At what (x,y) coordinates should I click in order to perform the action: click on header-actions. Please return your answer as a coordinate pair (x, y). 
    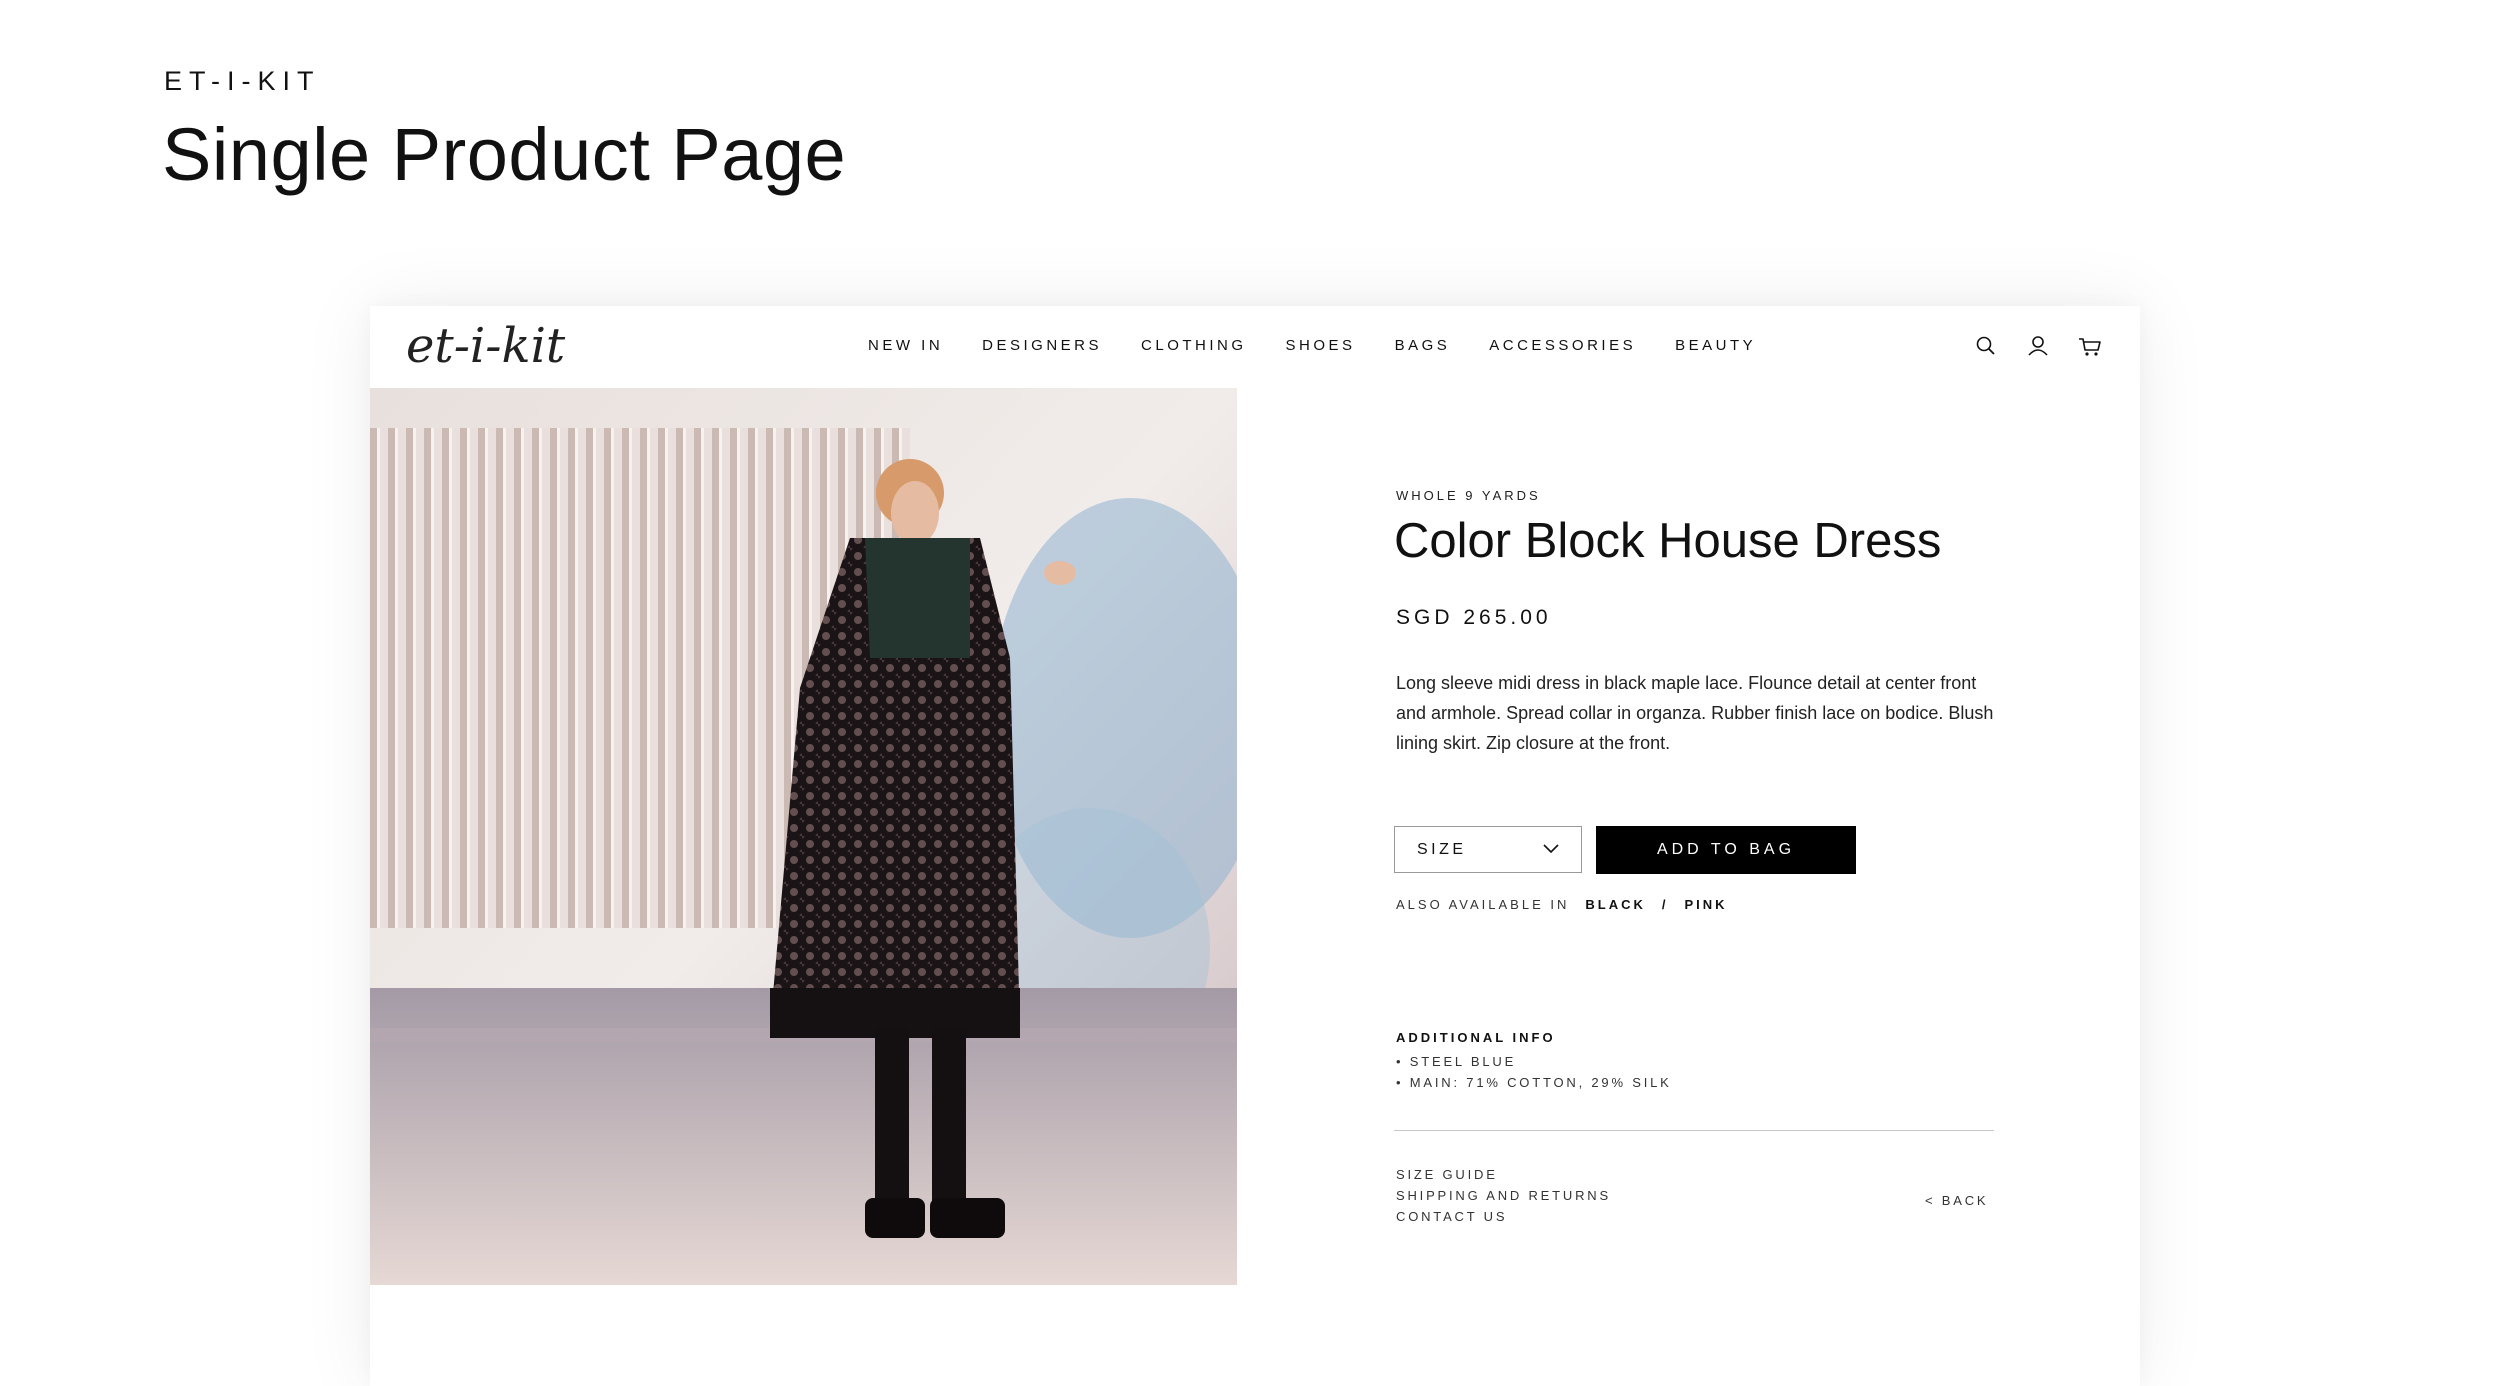
    Looking at the image, I should click on (2038, 346).